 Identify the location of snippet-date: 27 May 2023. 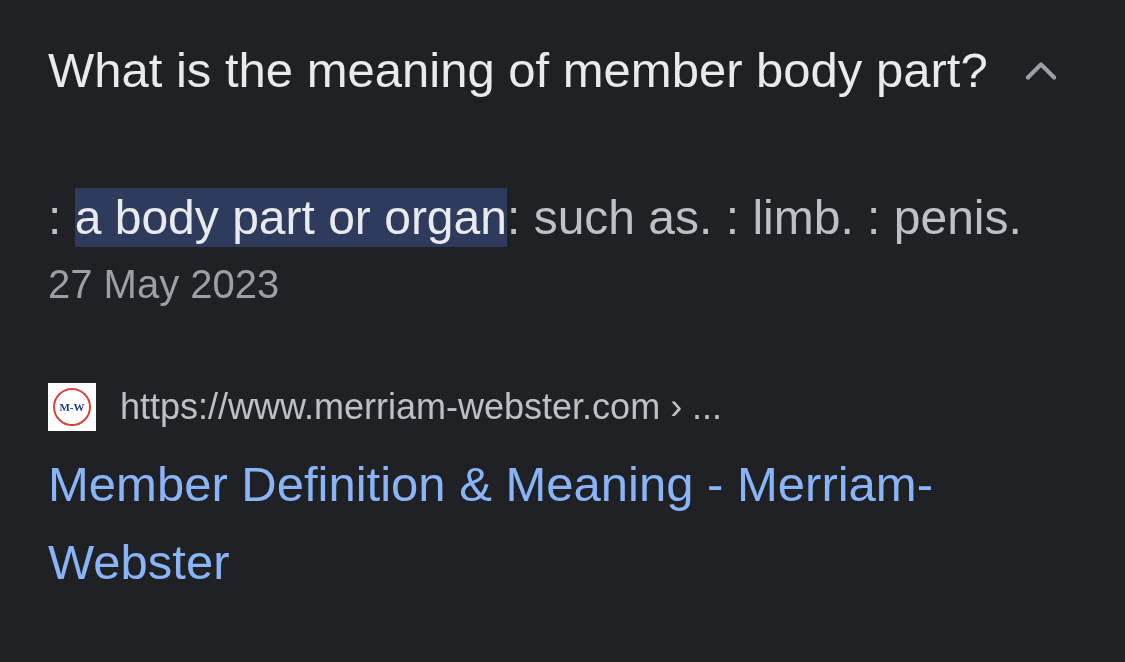
(164, 284).